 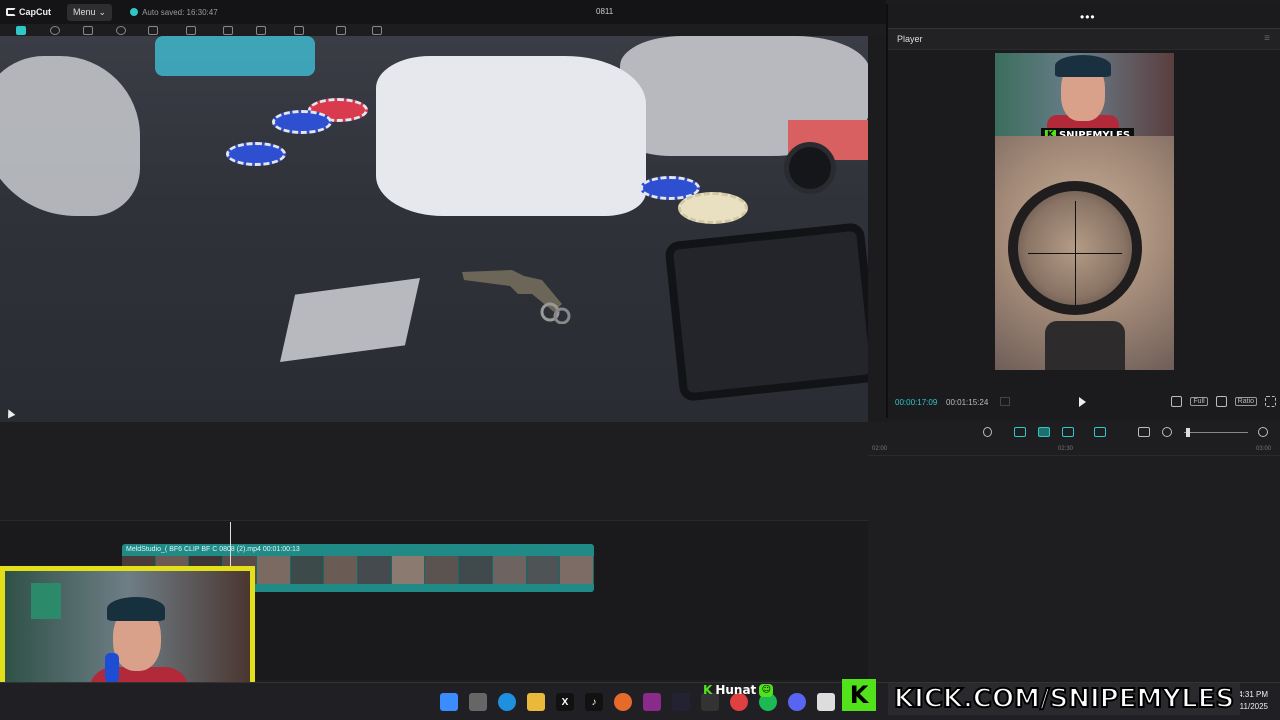 What do you see at coordinates (1199, 401) in the screenshot?
I see `full-quality-button: Full` at bounding box center [1199, 401].